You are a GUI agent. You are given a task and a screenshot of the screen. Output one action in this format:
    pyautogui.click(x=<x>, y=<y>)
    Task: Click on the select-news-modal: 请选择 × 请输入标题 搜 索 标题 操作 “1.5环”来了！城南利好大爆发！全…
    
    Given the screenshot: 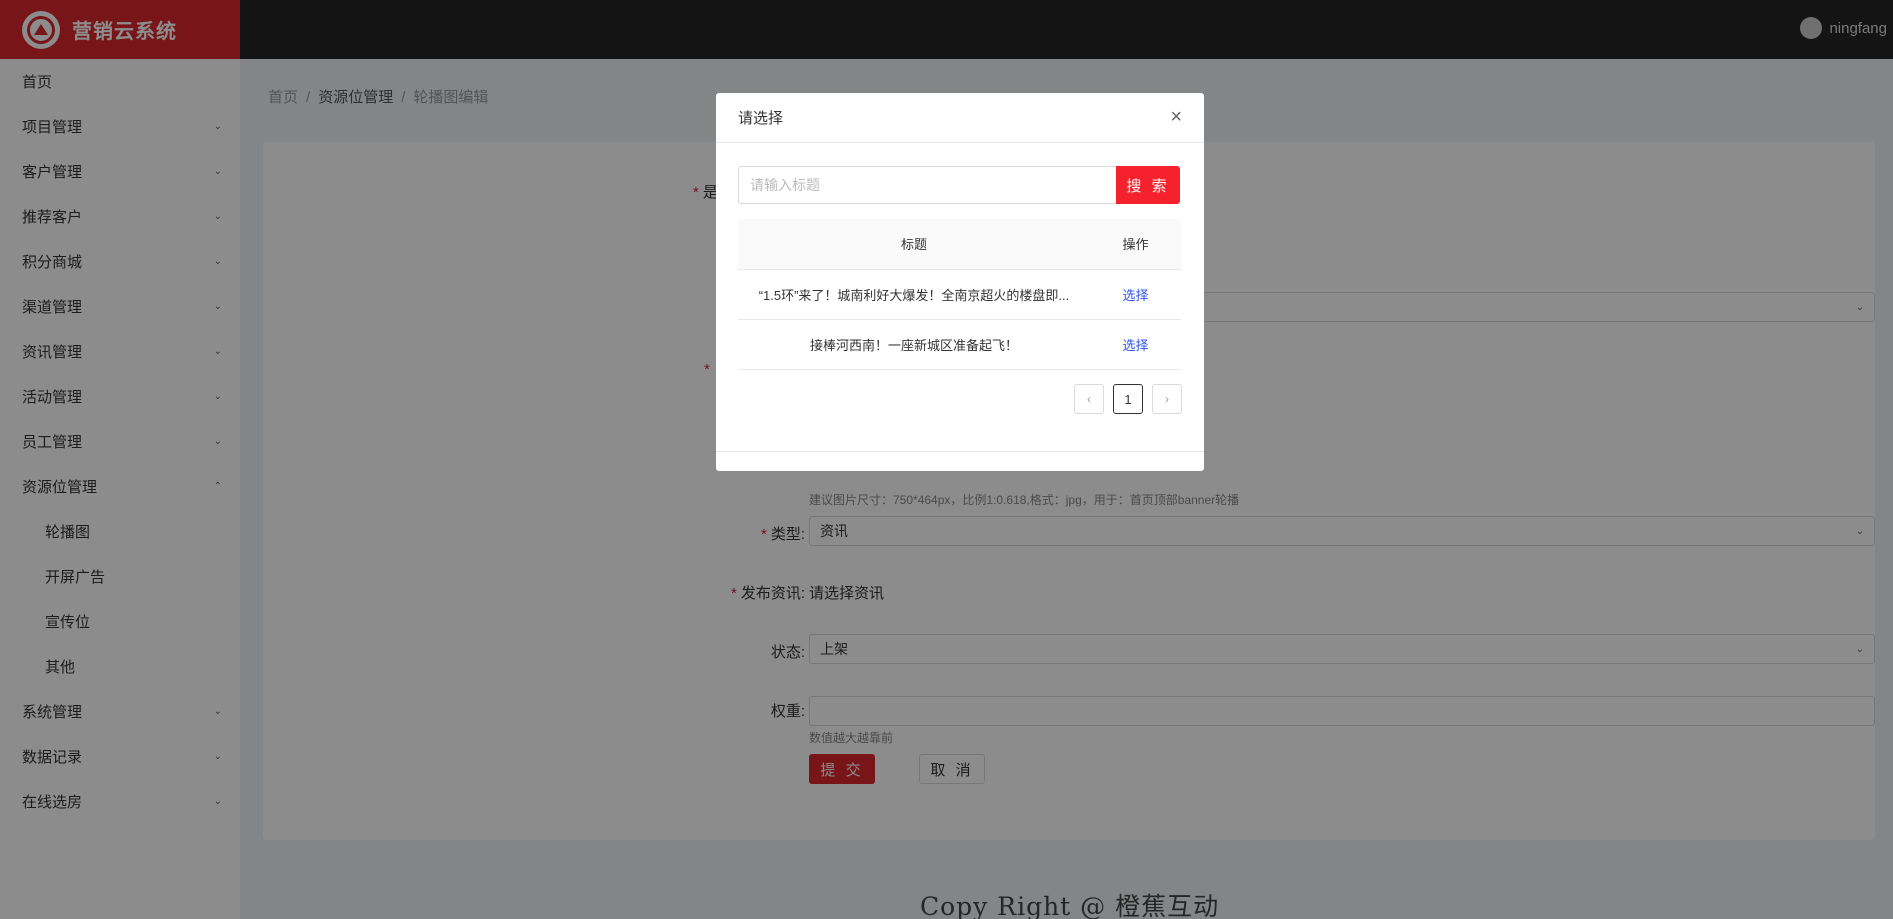 What is the action you would take?
    pyautogui.click(x=960, y=282)
    